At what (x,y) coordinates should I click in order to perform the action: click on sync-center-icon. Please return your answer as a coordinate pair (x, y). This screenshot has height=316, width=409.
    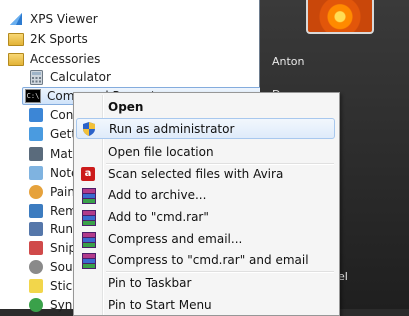
    Looking at the image, I should click on (36, 305).